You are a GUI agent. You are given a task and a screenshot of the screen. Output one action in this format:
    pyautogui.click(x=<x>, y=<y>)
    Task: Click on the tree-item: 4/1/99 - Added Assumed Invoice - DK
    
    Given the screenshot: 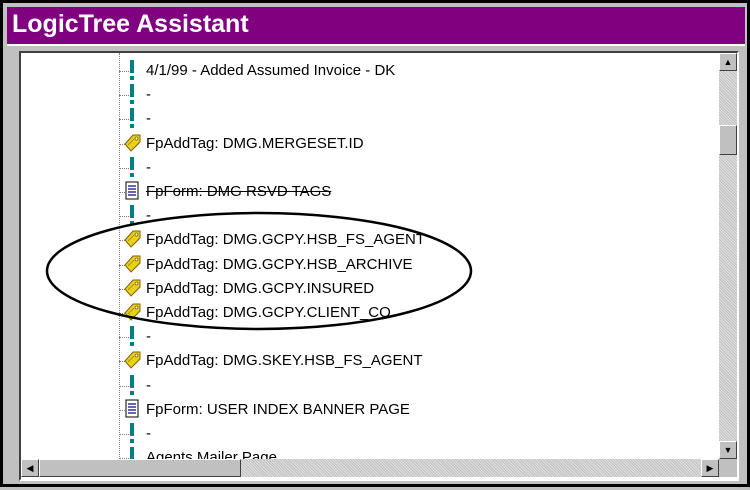 What is the action you would take?
    pyautogui.click(x=370, y=71)
    